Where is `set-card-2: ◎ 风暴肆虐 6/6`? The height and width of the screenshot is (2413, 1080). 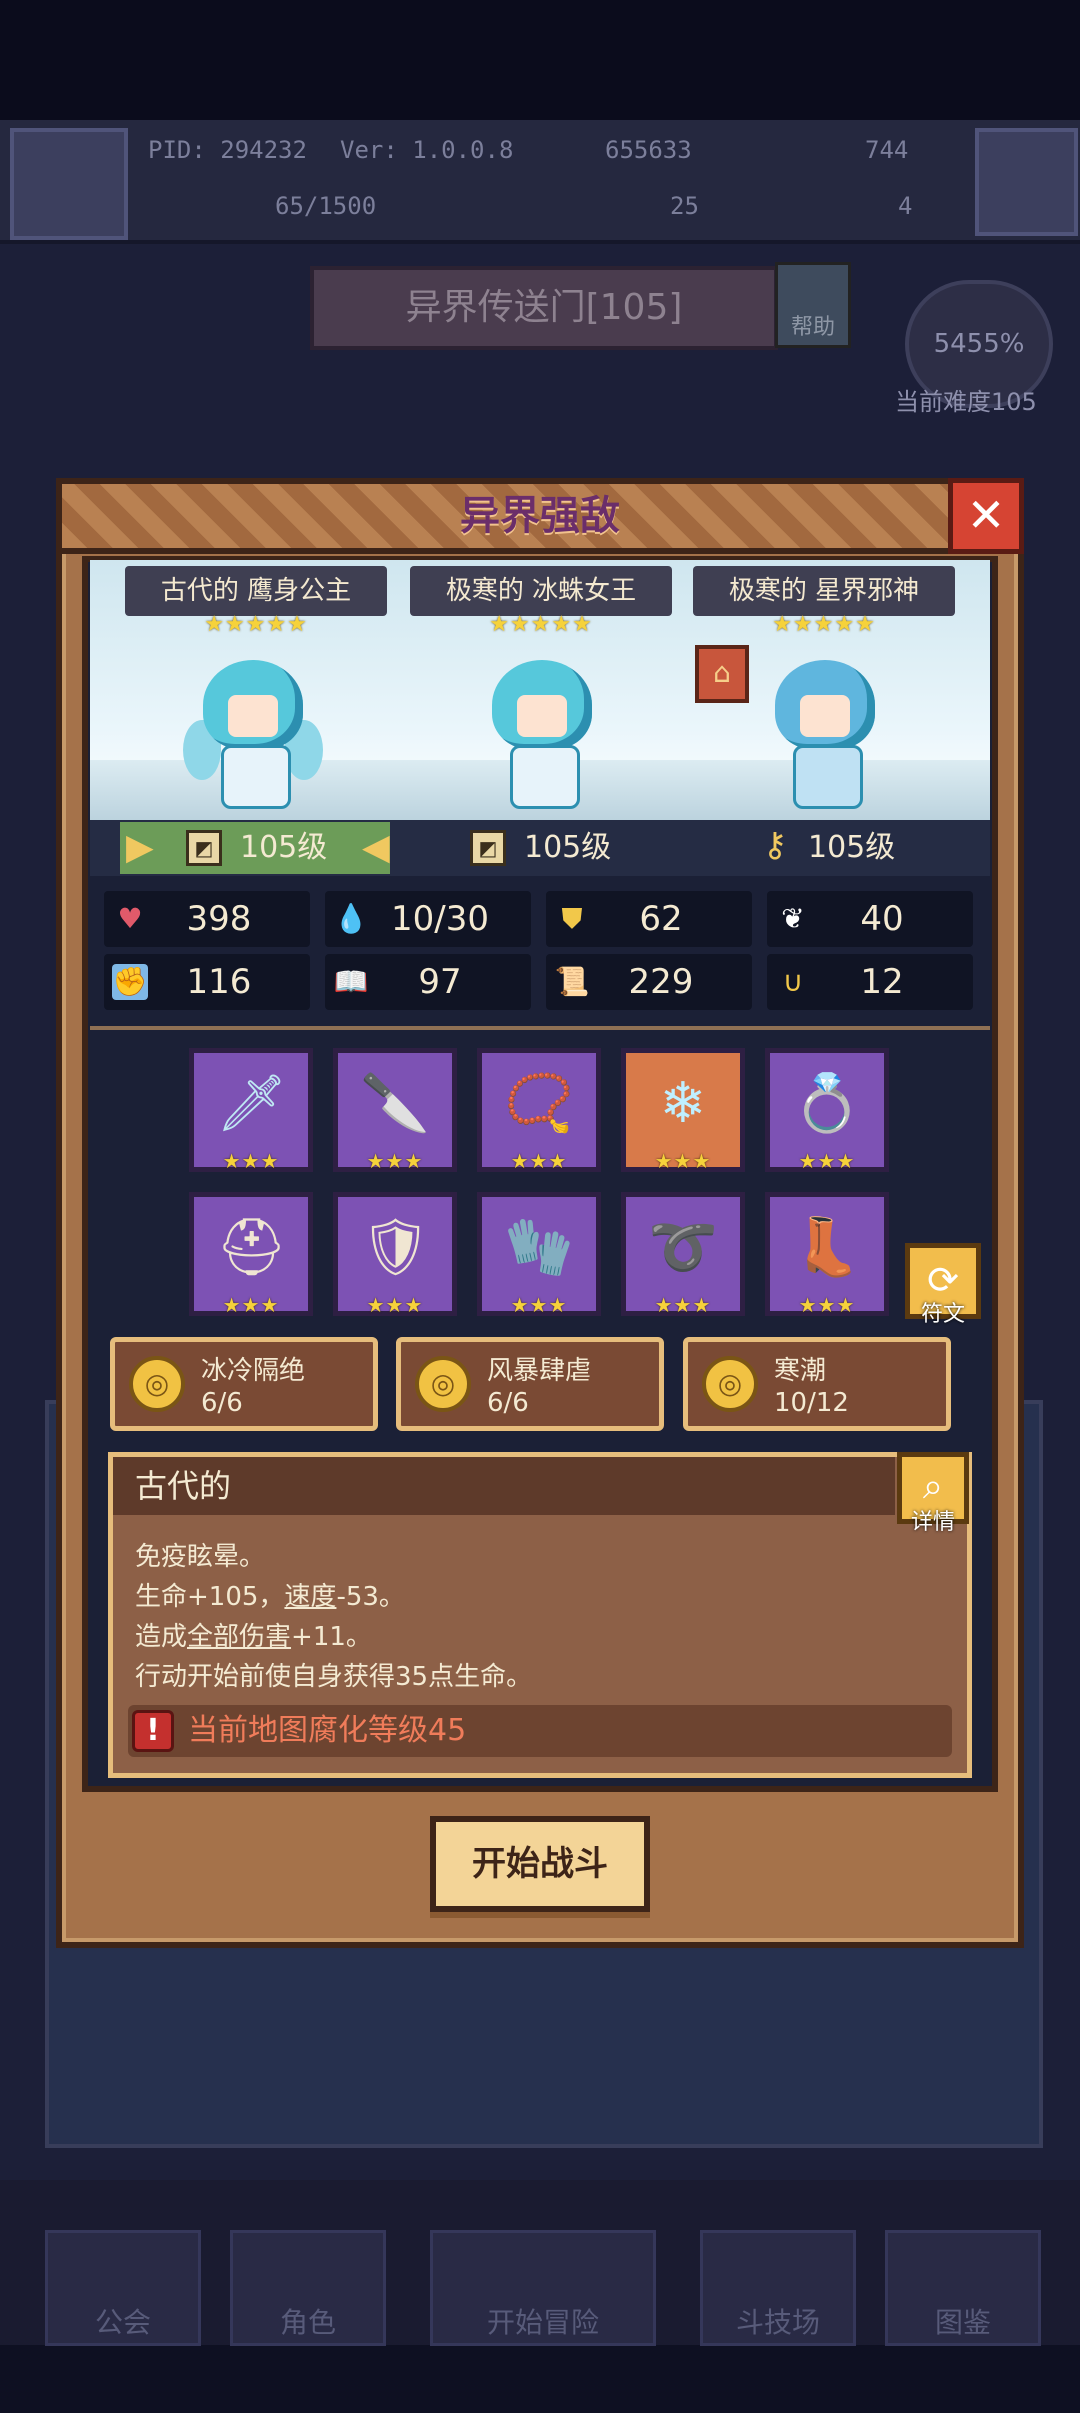
set-card-2: ◎ 风暴肆虐 6/6 is located at coordinates (530, 1384).